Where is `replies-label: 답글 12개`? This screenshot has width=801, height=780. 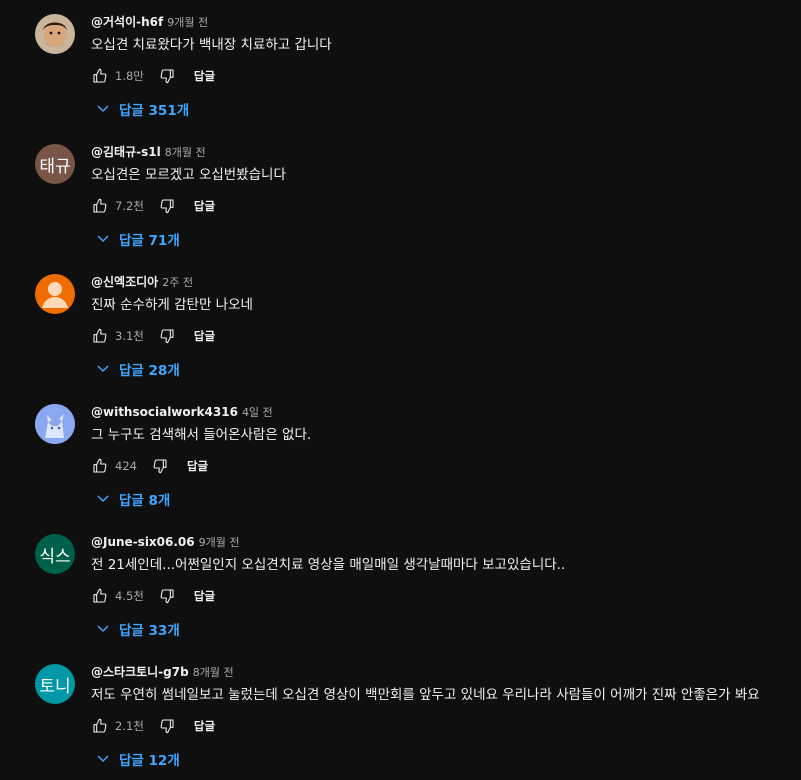
replies-label: 답글 12개 is located at coordinates (149, 761).